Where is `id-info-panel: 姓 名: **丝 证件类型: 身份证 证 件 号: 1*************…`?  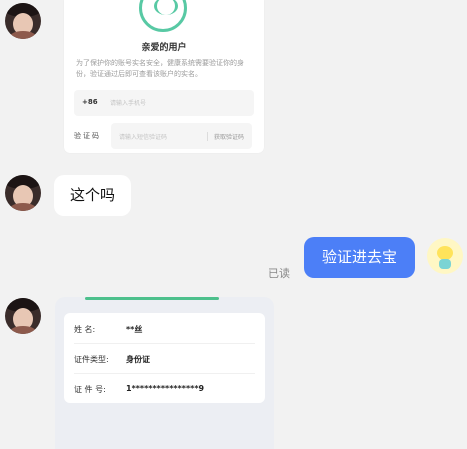
id-info-panel: 姓 名: **丝 证件类型: 身份证 证 件 号: 1*************… is located at coordinates (164, 358).